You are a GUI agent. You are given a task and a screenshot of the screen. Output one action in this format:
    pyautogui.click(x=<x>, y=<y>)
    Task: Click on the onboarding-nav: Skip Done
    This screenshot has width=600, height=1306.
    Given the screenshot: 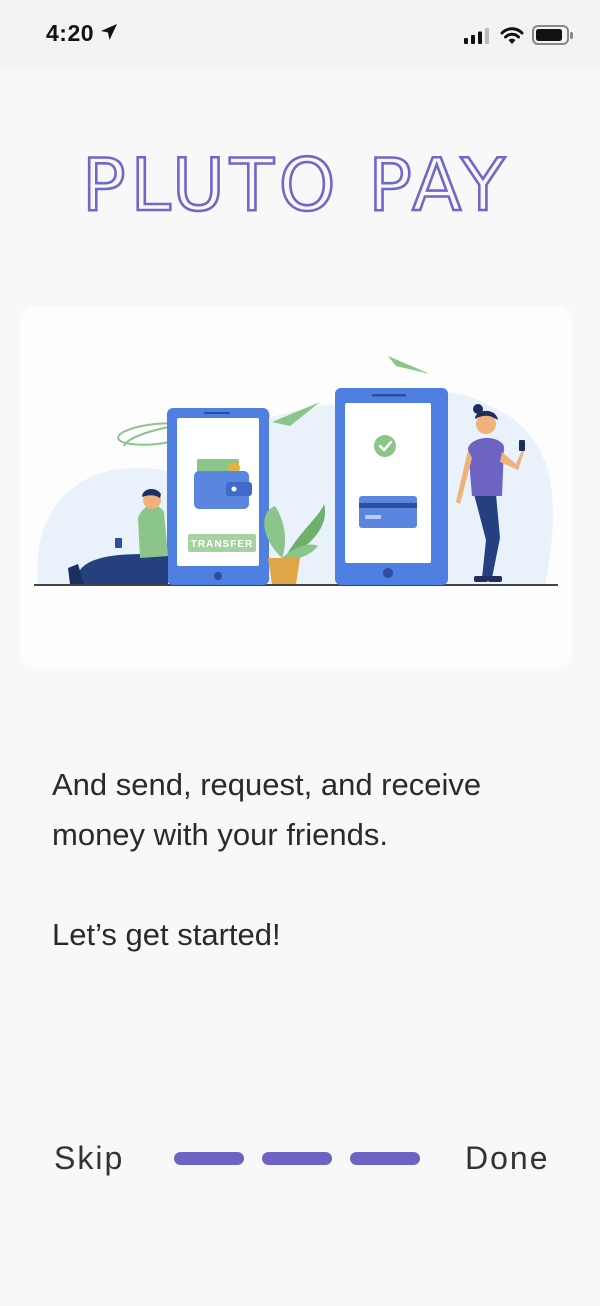 What is the action you would take?
    pyautogui.click(x=300, y=1162)
    